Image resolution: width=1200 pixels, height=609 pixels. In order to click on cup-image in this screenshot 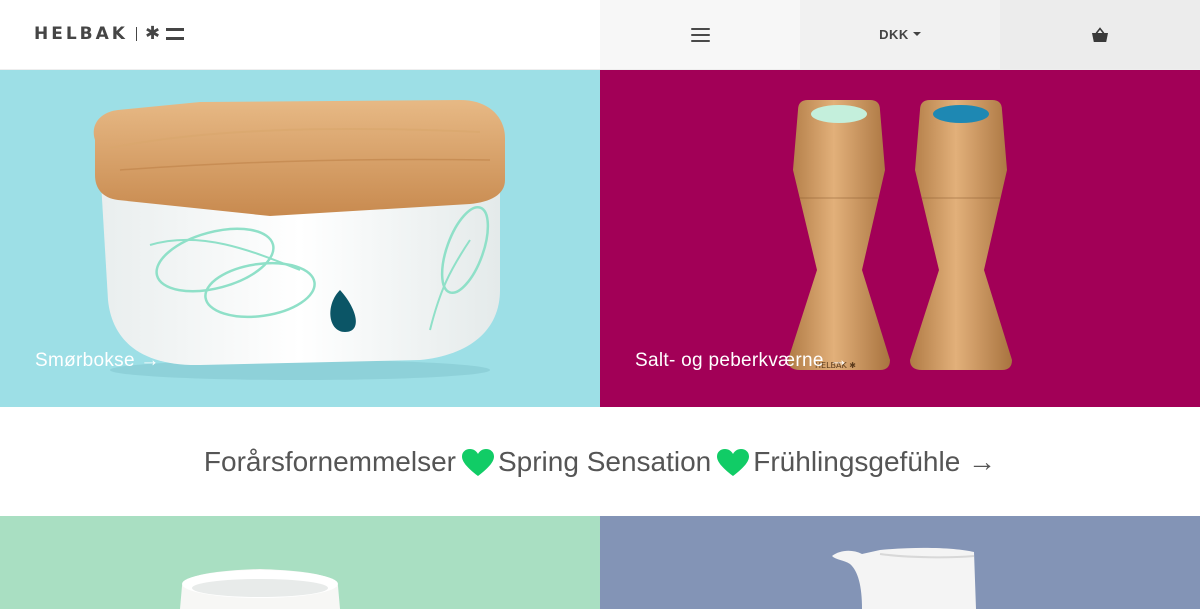, I will do `click(260, 589)`.